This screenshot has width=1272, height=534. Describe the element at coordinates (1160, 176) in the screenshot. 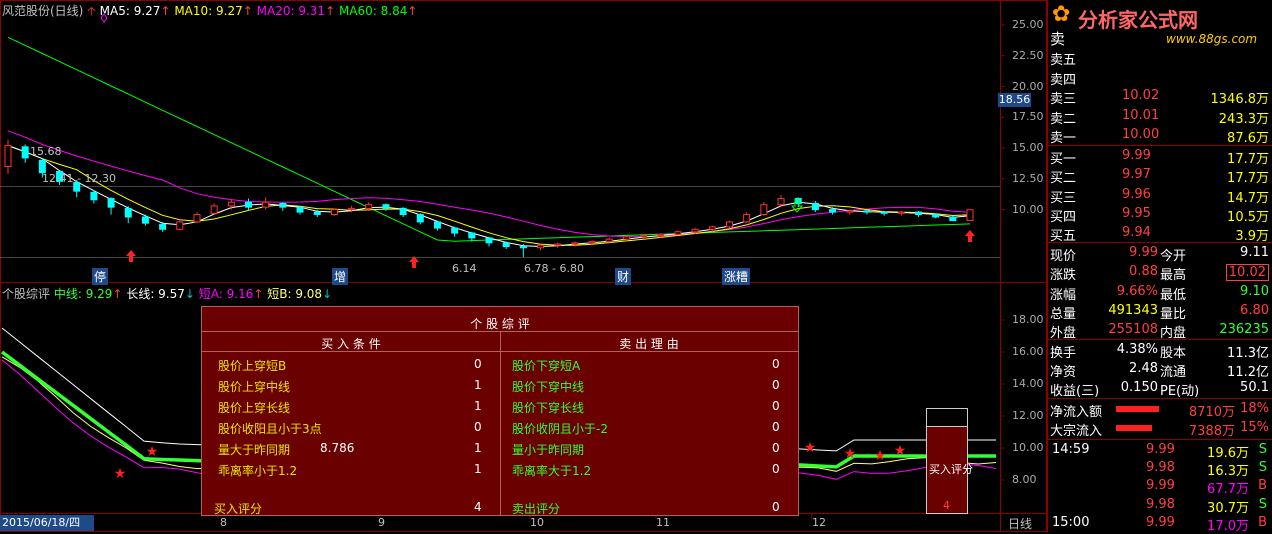

I see `buy-level-row: 买二 9.97 17.7万` at that location.